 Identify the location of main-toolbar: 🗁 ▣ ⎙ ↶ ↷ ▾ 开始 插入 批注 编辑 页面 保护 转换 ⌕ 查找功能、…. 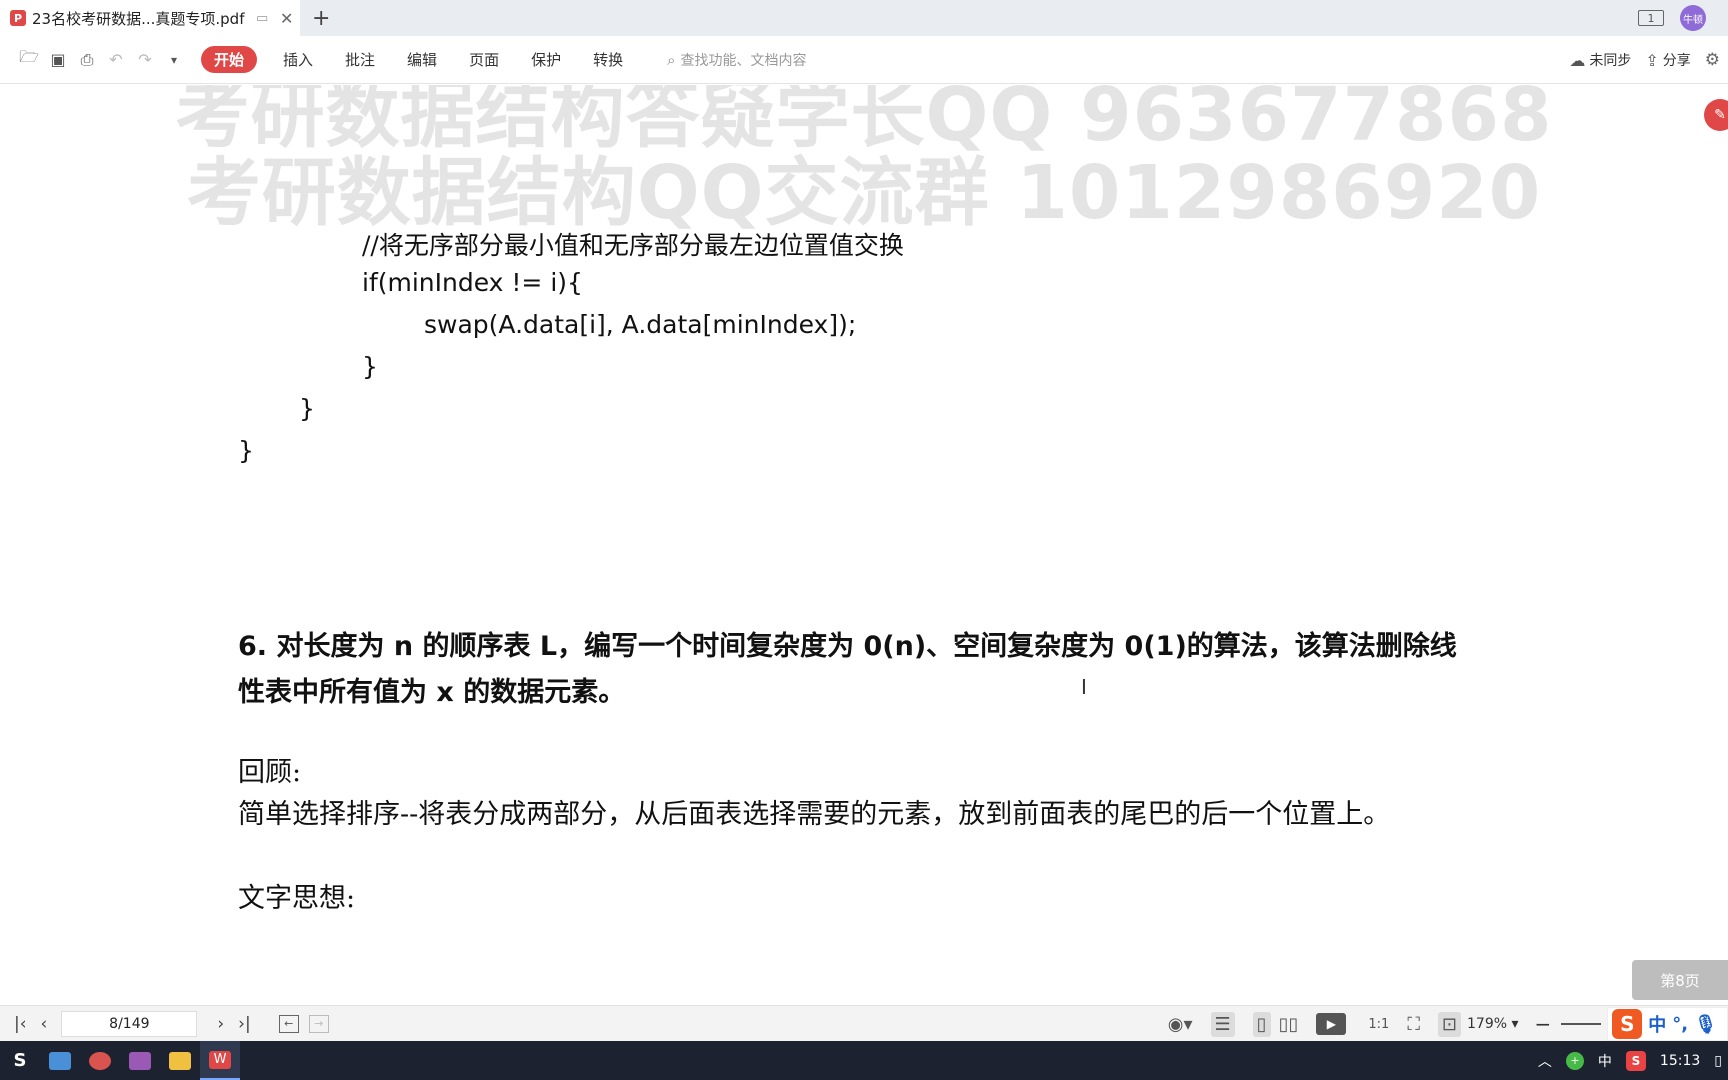
(864, 60).